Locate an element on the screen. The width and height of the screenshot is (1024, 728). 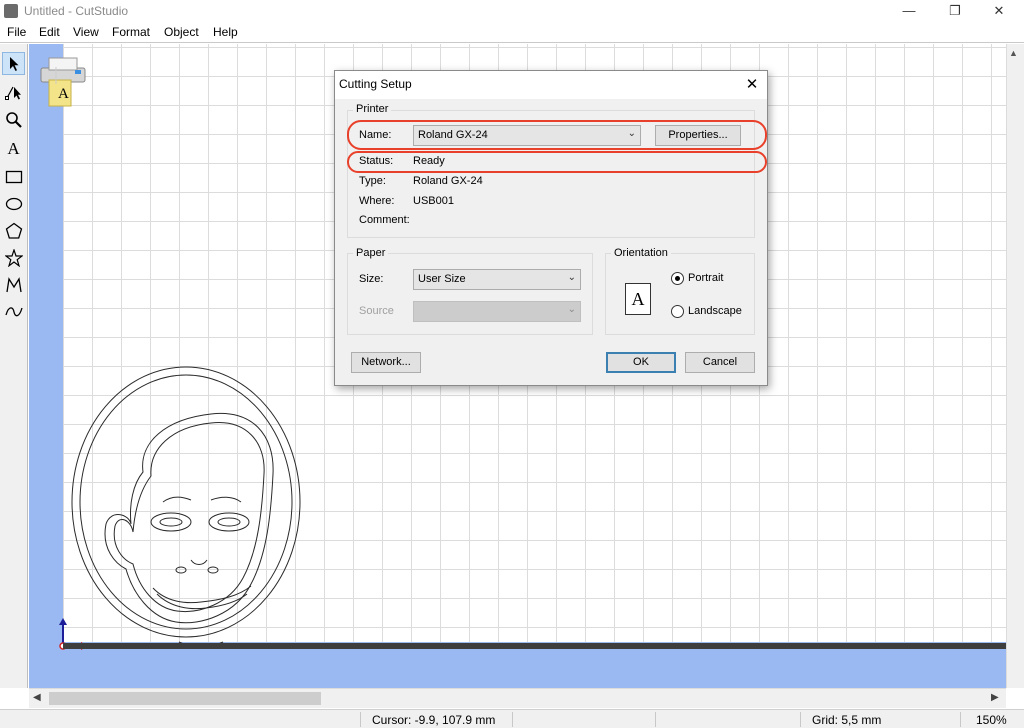
scroll-down-area is located at coordinates (1015, 679).